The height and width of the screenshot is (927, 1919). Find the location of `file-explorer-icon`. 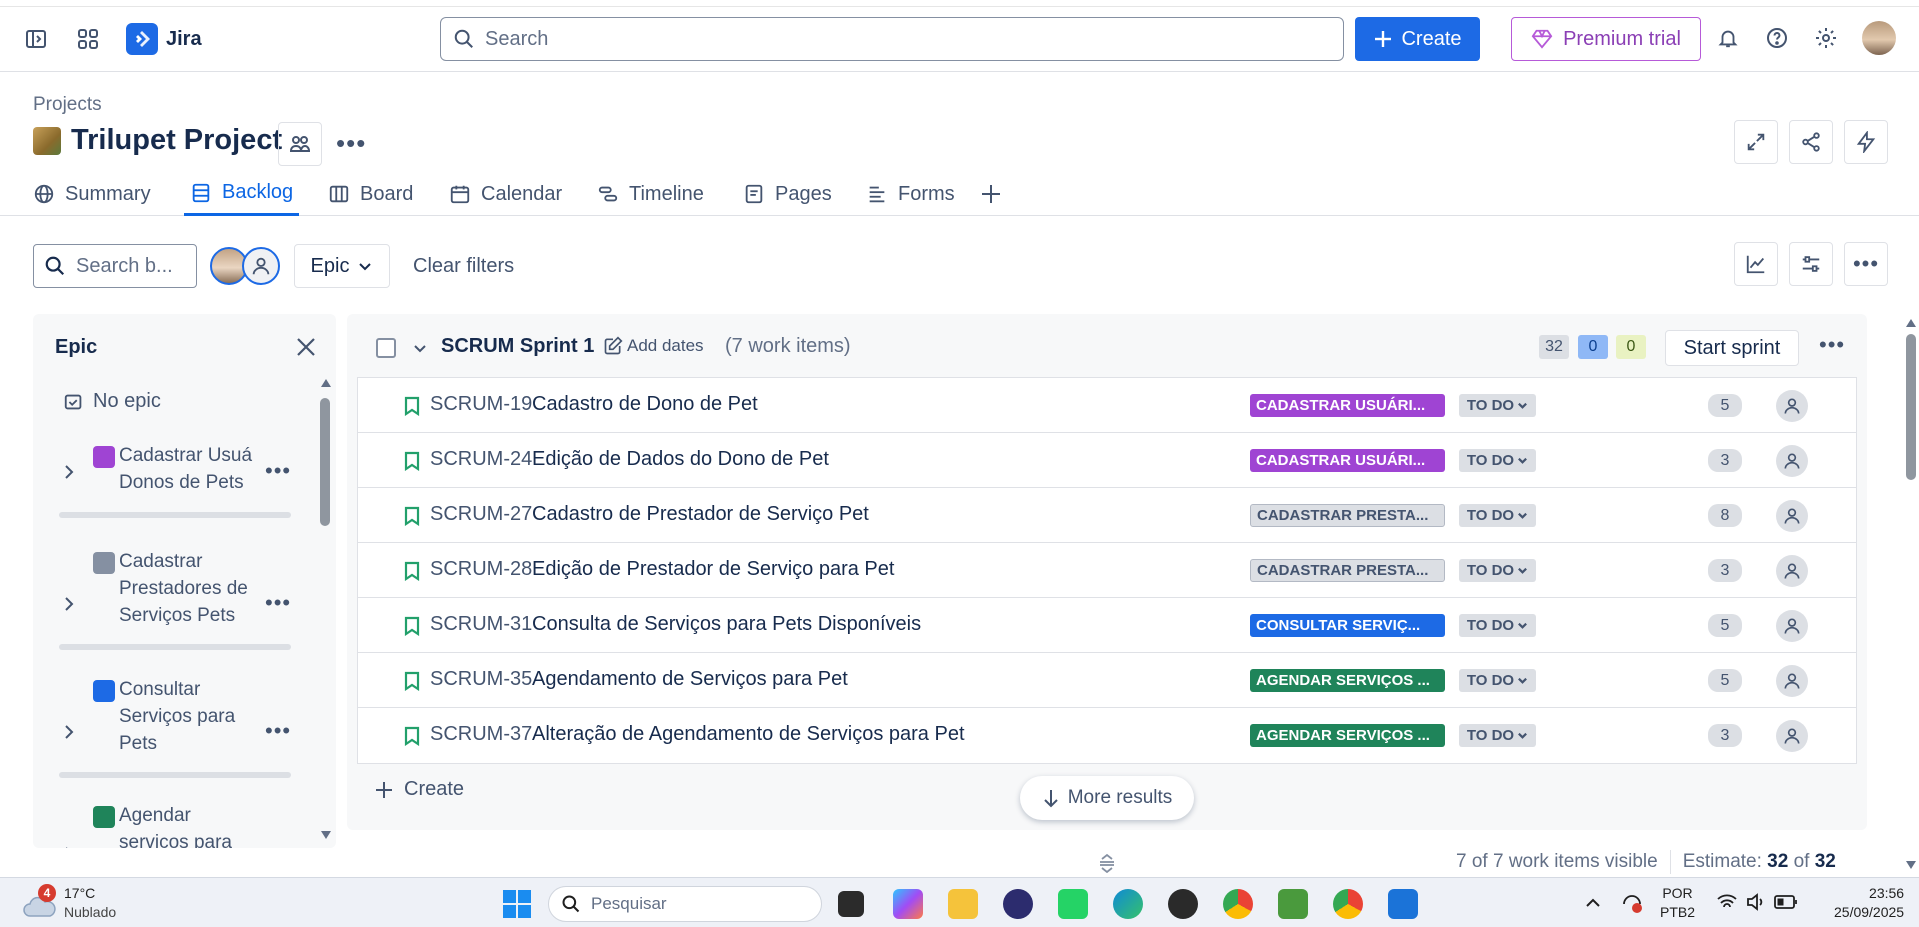

file-explorer-icon is located at coordinates (963, 904).